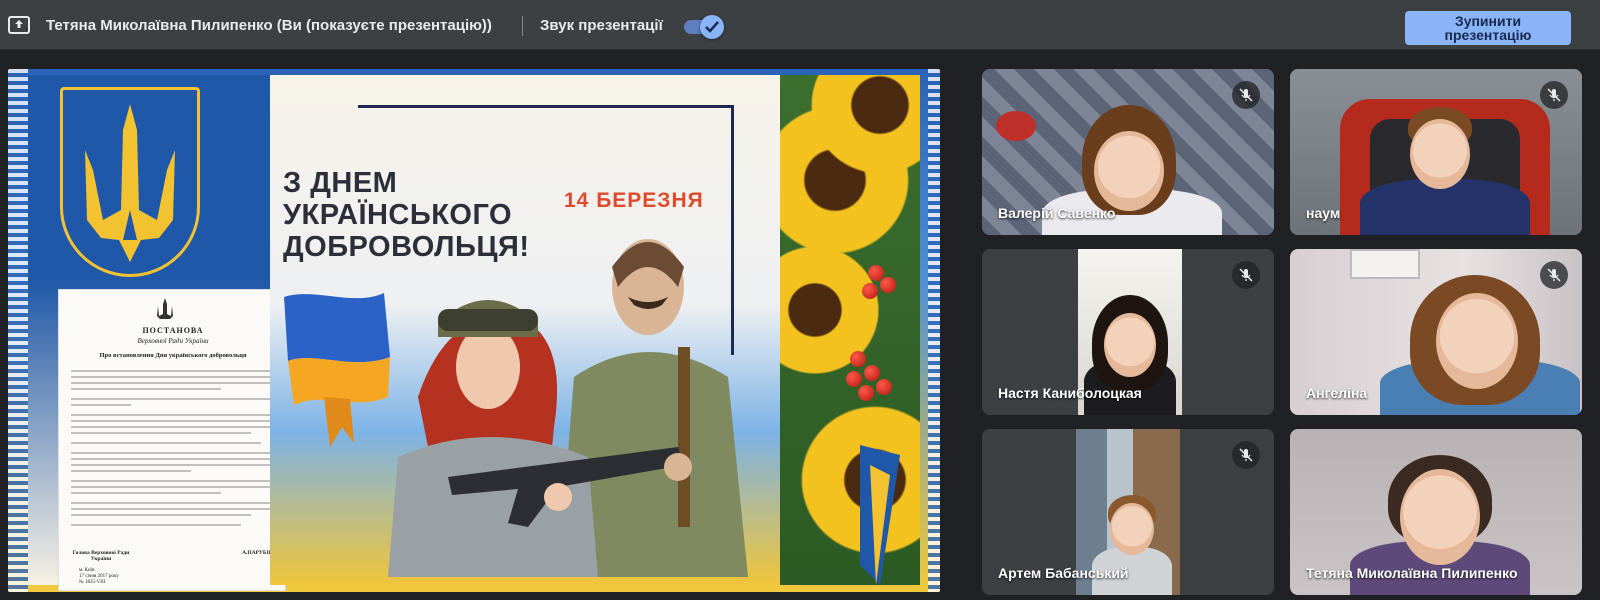 The width and height of the screenshot is (1600, 600). I want to click on participant-name: Тетяна Миколаївна Пилипенко, so click(1412, 573).